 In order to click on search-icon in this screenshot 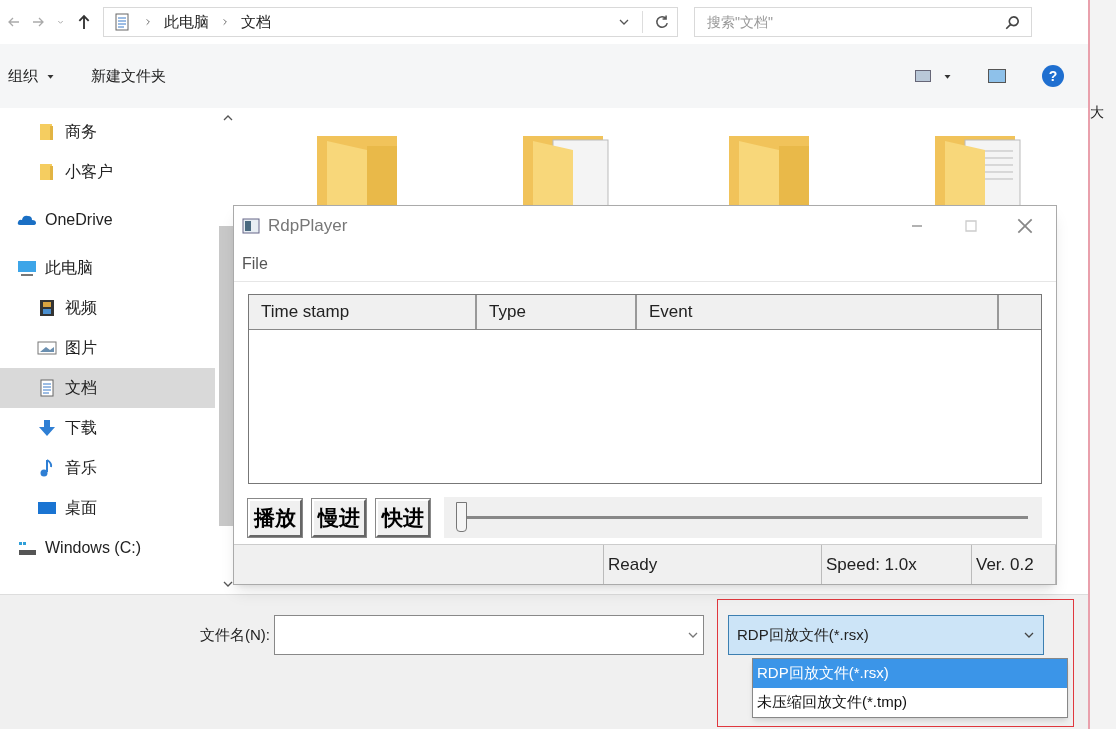, I will do `click(1012, 22)`.